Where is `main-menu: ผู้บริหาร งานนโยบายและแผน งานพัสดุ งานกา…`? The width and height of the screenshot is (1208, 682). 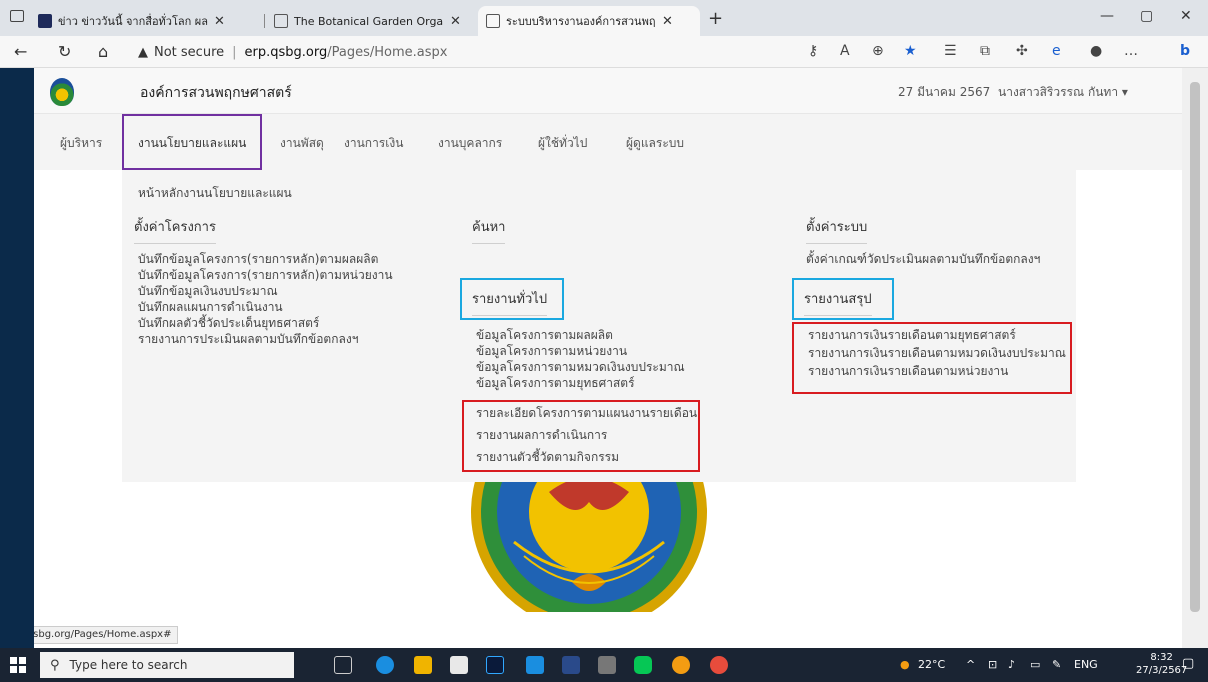
main-menu: ผู้บริหาร งานนโยบายและแผน งานพัสดุ งานกา… is located at coordinates (608, 142).